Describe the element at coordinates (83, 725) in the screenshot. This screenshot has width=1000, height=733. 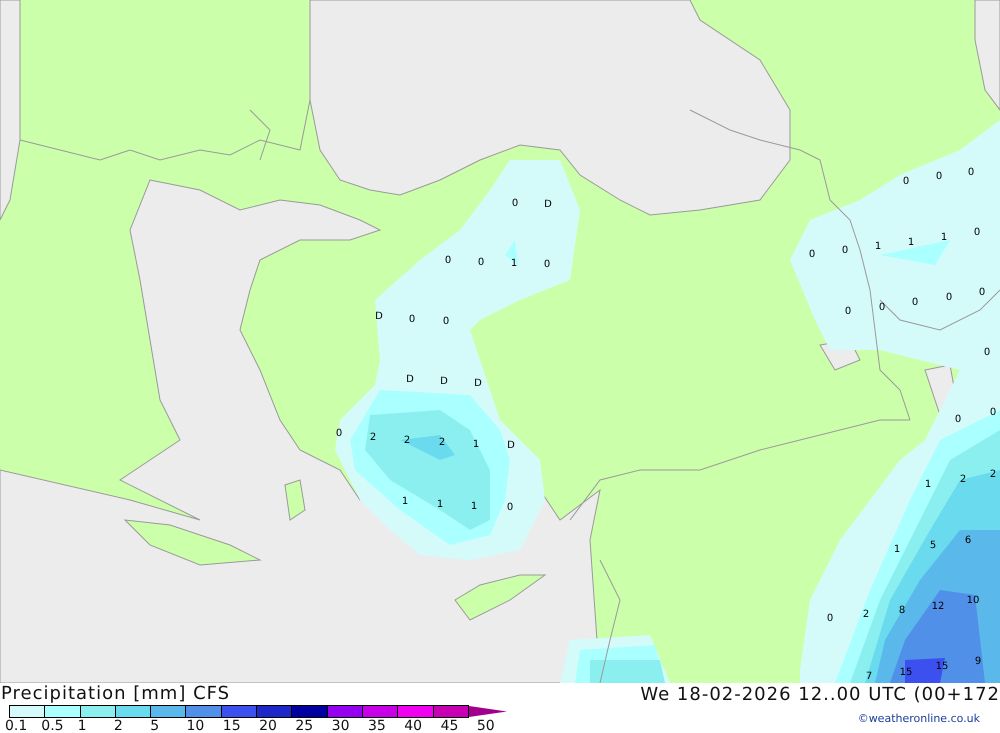
I see `legend-tick-label: 1` at that location.